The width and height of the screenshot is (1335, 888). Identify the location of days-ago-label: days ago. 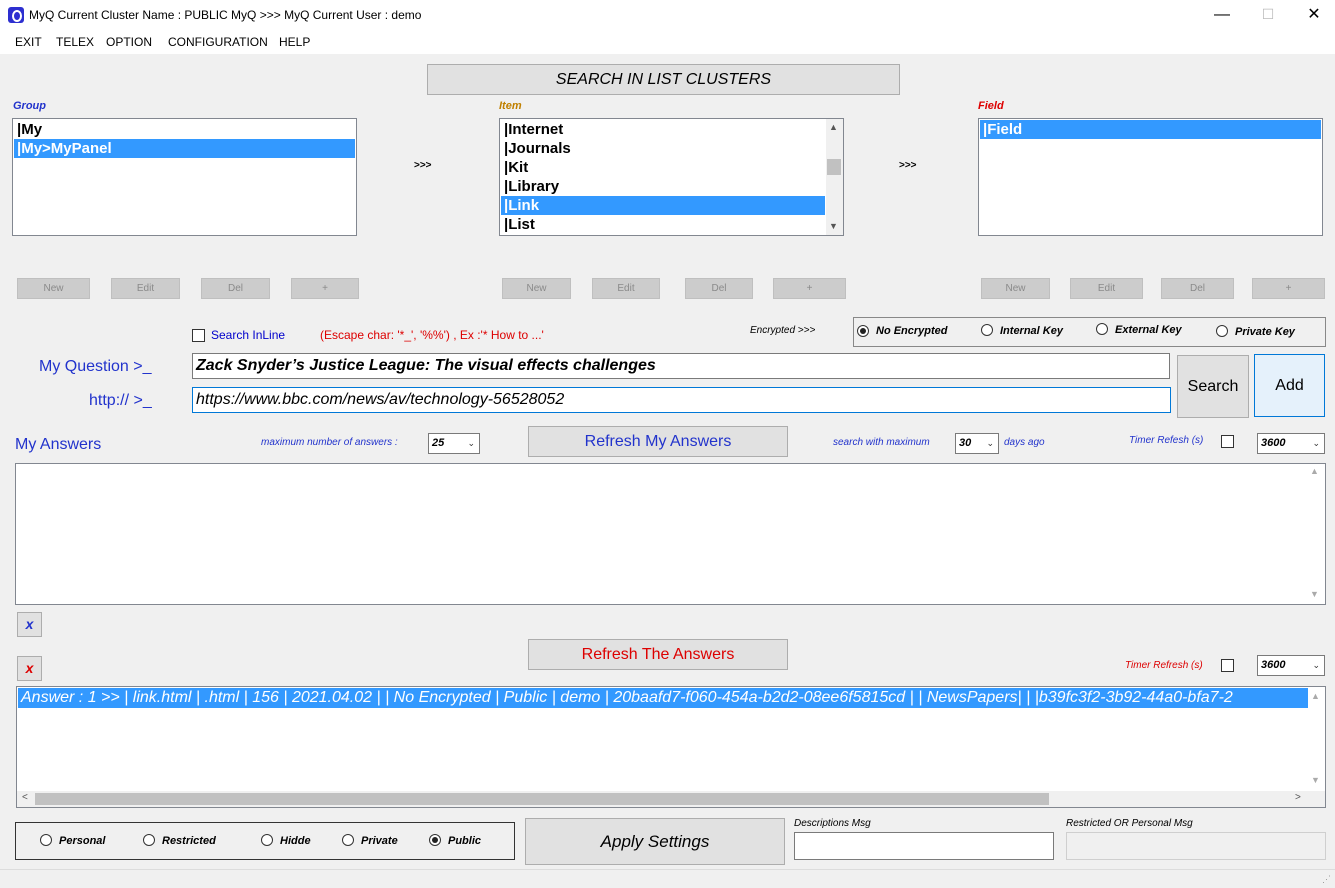
(1024, 442).